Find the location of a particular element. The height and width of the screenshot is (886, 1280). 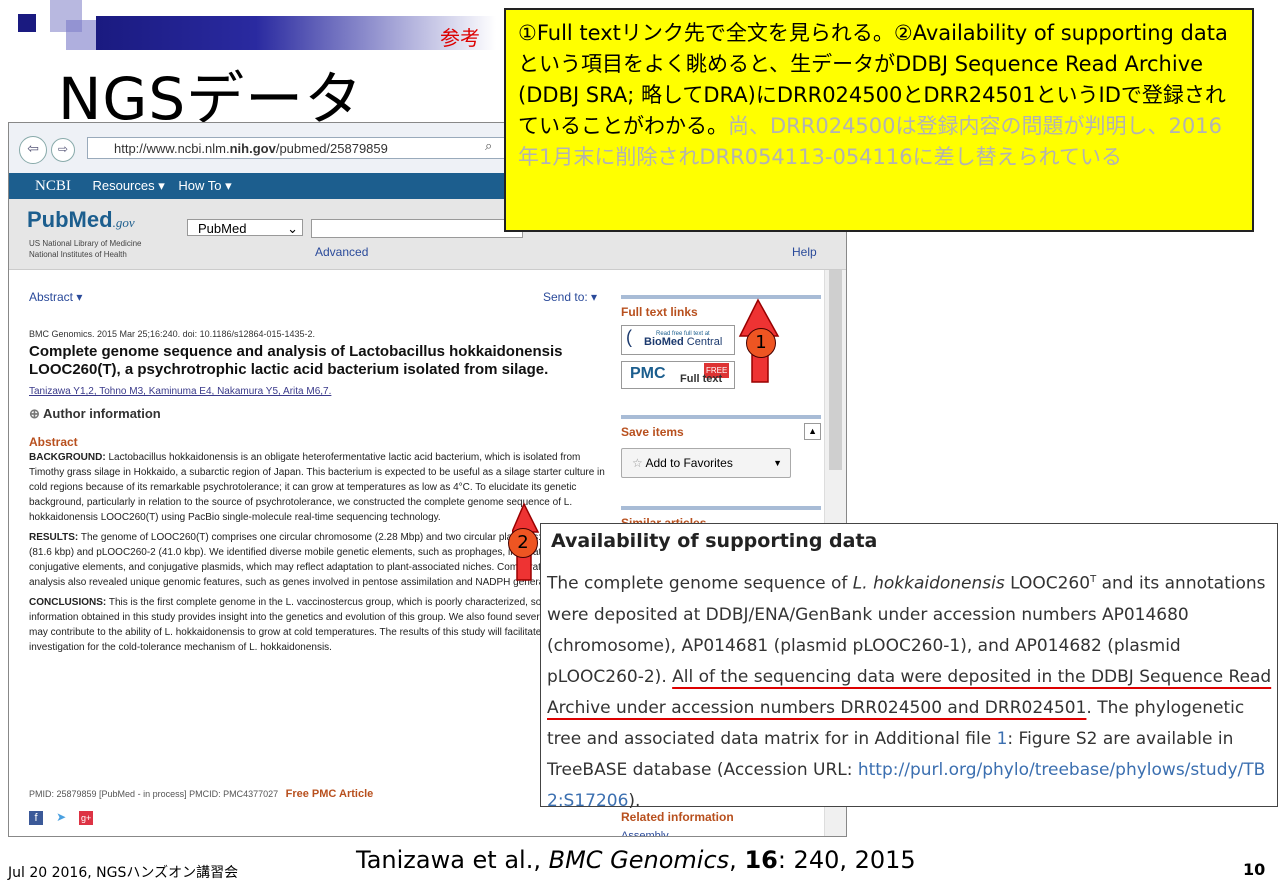

chevron-down-icon: ⌄ is located at coordinates (292, 228).